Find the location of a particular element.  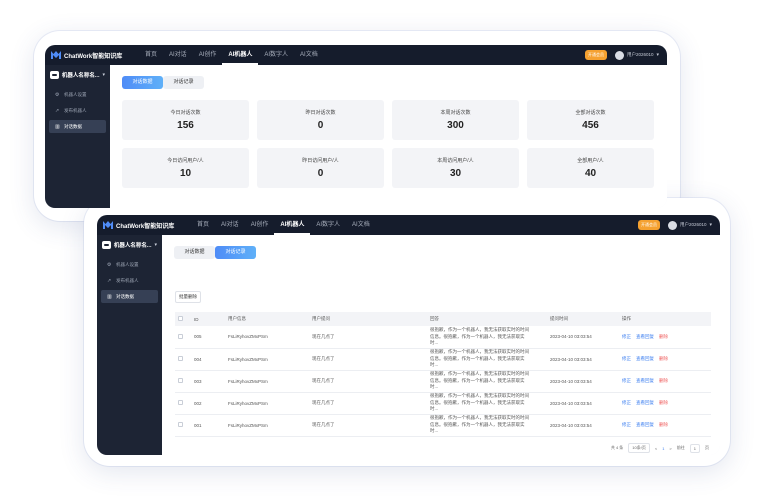

cell-id: 003 is located at coordinates (208, 381).